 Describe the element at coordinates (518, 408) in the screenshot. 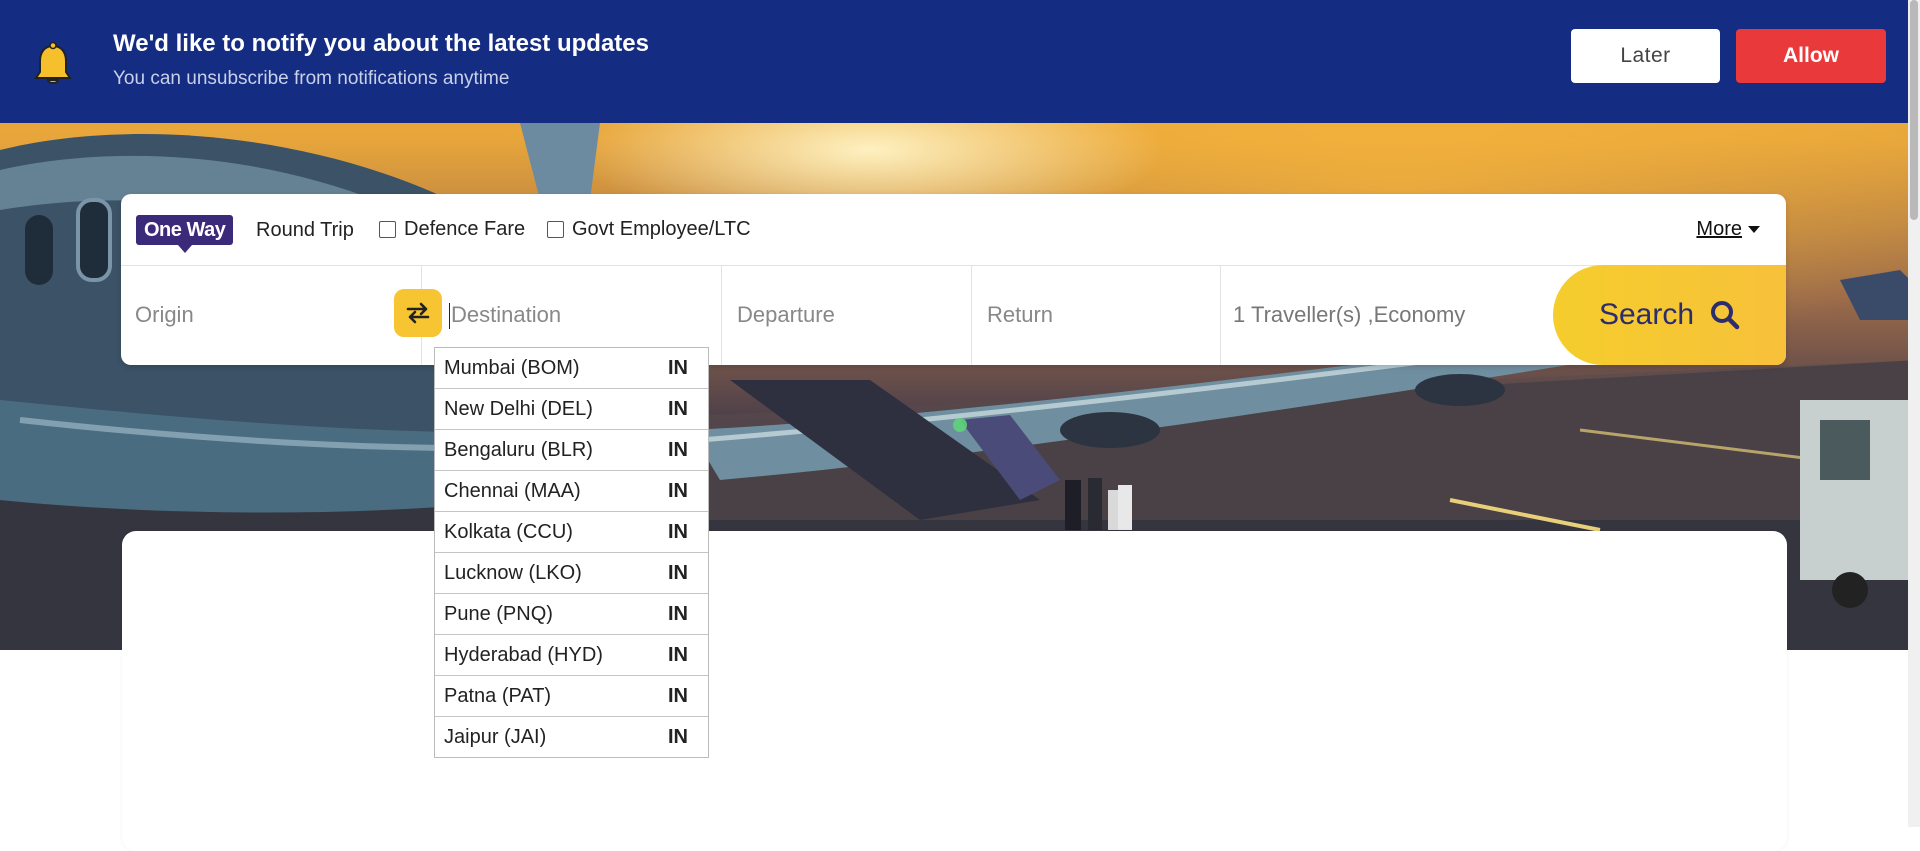

I see `suggestion-city: New Delhi (DEL)` at that location.